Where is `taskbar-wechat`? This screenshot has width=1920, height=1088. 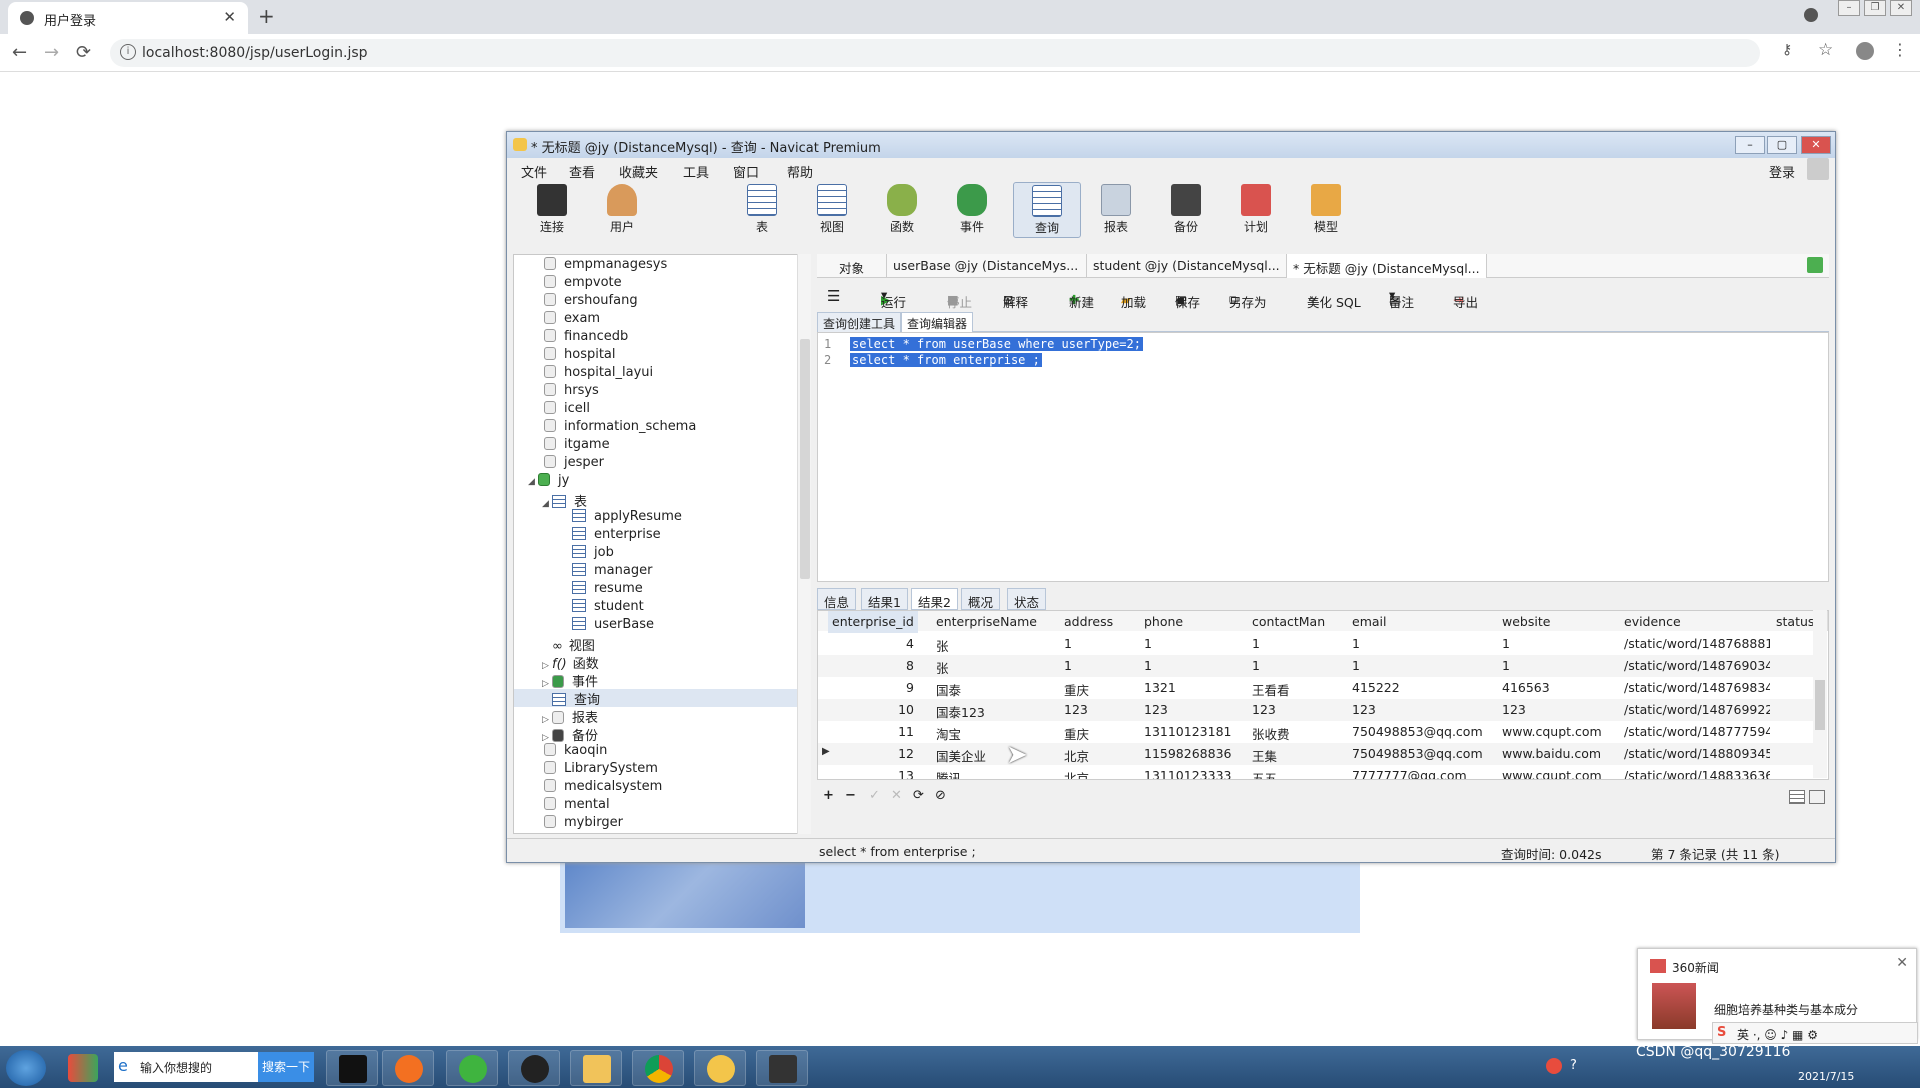 taskbar-wechat is located at coordinates (472, 1068).